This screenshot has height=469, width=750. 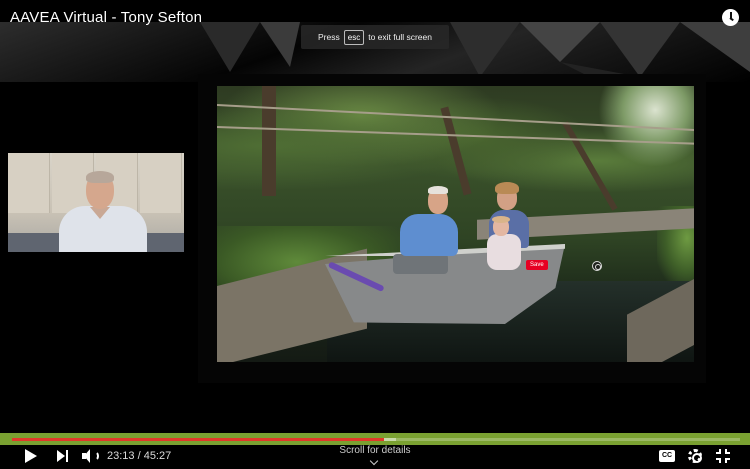 I want to click on player-controls: 23:13 / 45:27 Scroll for details CC, so click(x=375, y=457).